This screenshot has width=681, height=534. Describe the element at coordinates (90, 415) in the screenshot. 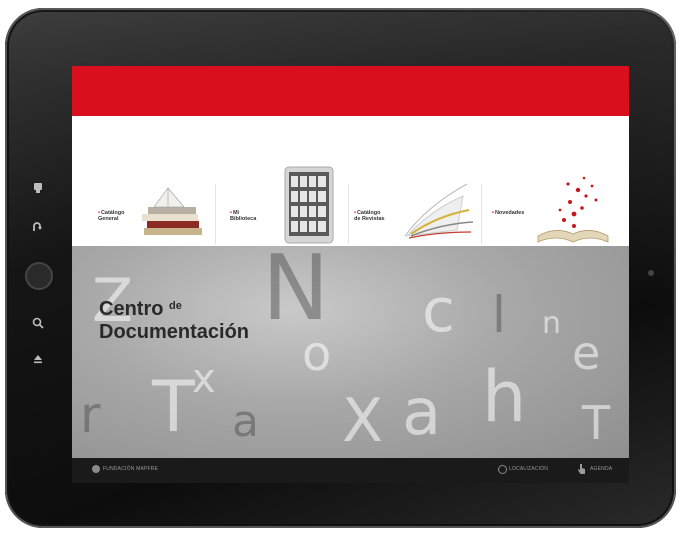

I see `decorative-letter: r` at that location.